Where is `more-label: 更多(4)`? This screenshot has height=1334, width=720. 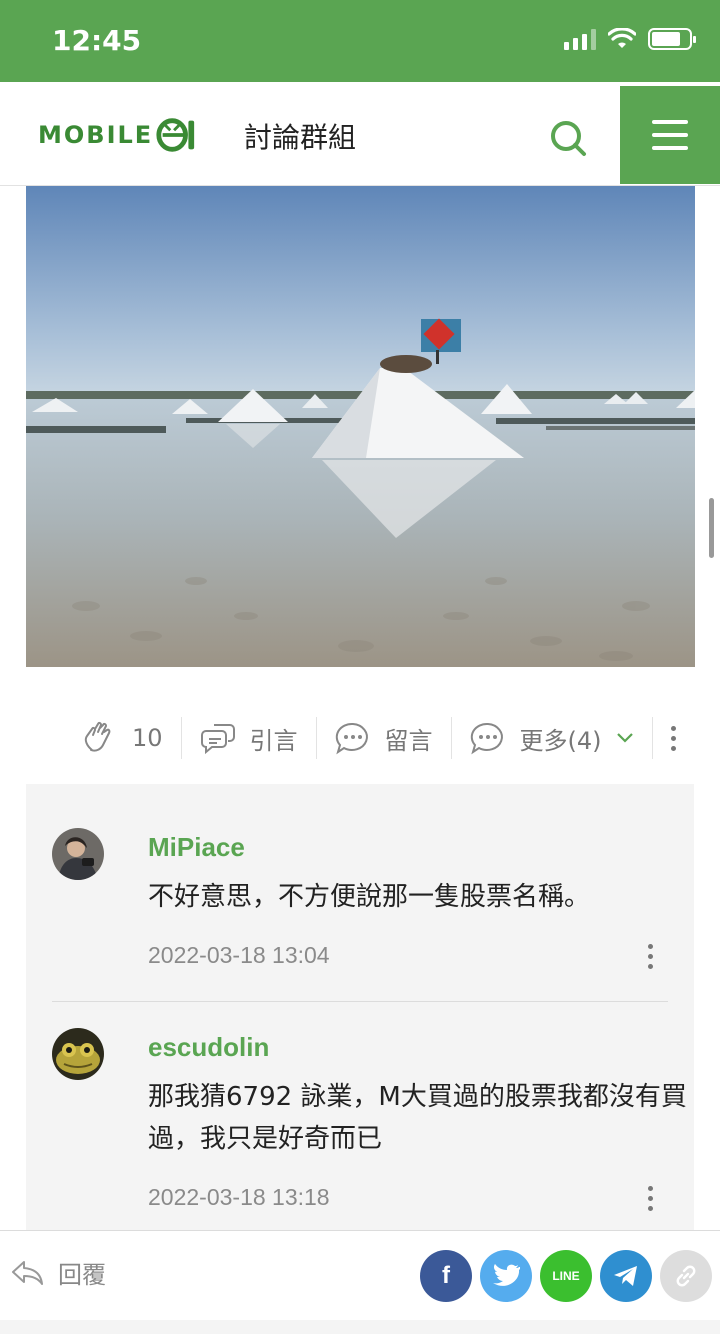 more-label: 更多(4) is located at coordinates (560, 740).